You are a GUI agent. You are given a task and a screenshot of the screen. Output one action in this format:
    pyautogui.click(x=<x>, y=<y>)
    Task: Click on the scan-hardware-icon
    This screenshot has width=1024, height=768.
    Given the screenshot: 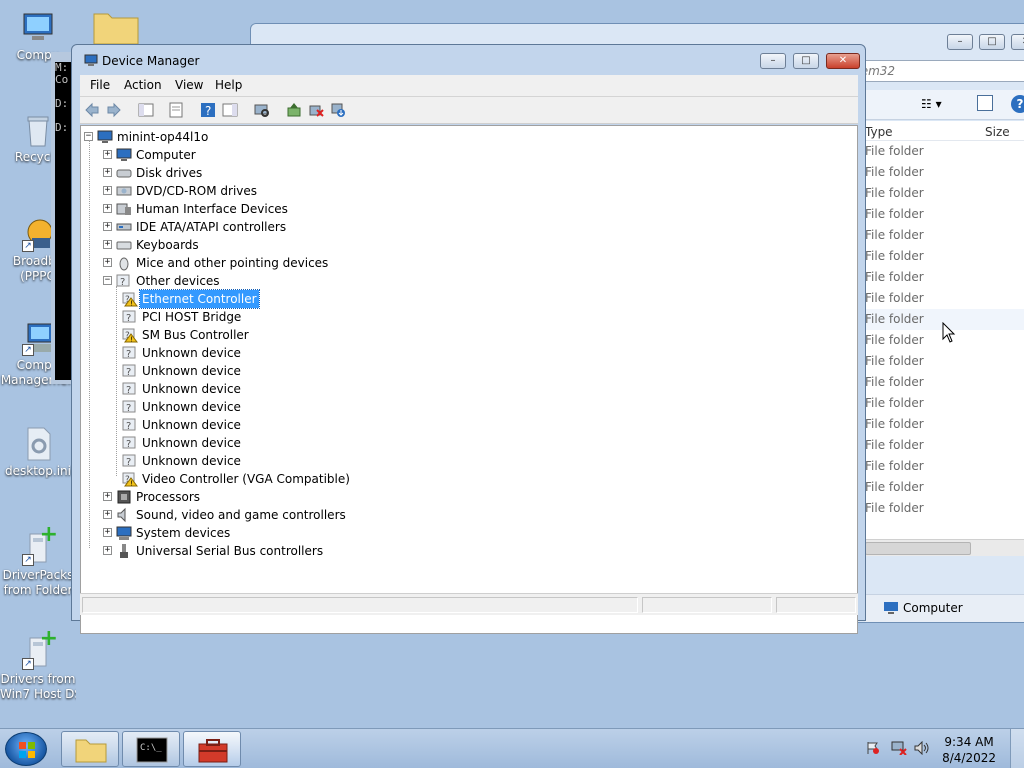 What is the action you would take?
    pyautogui.click(x=262, y=110)
    